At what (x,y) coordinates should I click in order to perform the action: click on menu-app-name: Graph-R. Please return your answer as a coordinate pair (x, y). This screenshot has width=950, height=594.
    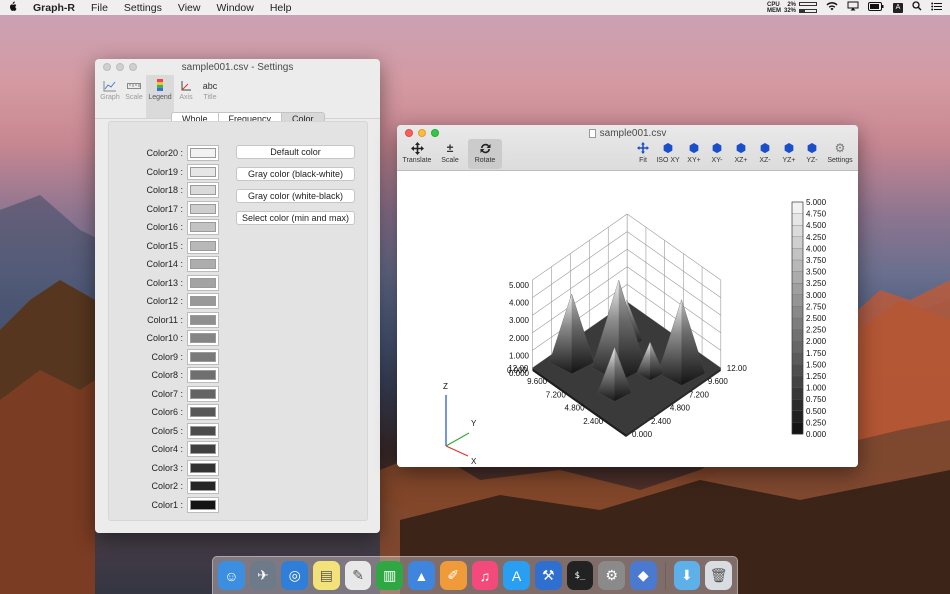
    Looking at the image, I should click on (54, 8).